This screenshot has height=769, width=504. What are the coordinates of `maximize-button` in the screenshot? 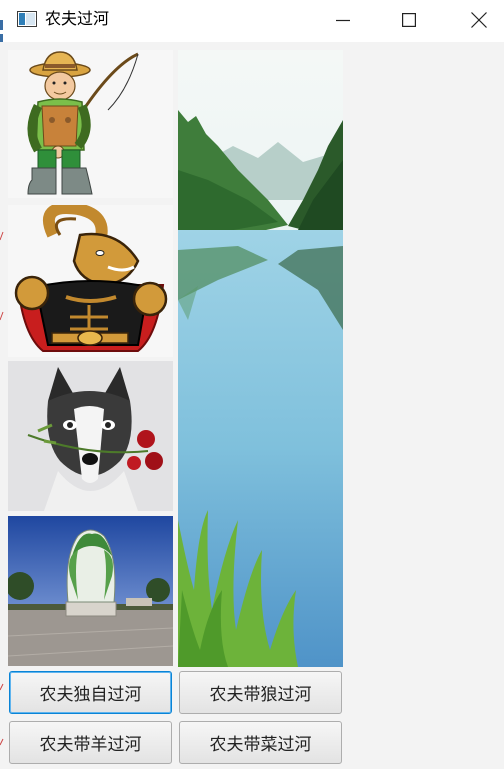 It's located at (409, 20).